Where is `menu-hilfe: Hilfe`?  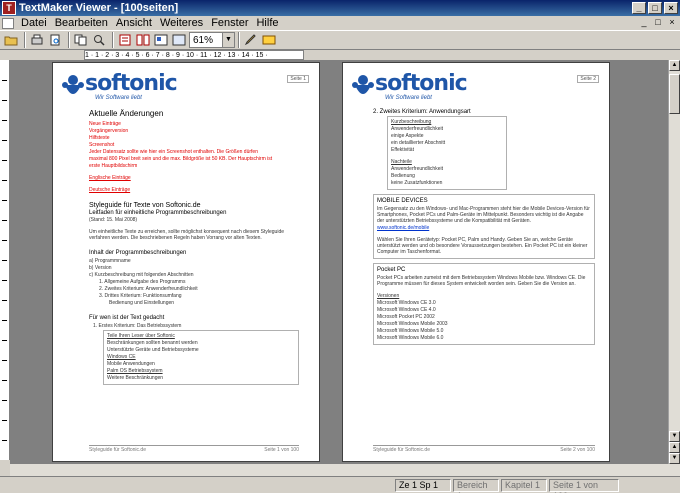 menu-hilfe: Hilfe is located at coordinates (267, 23).